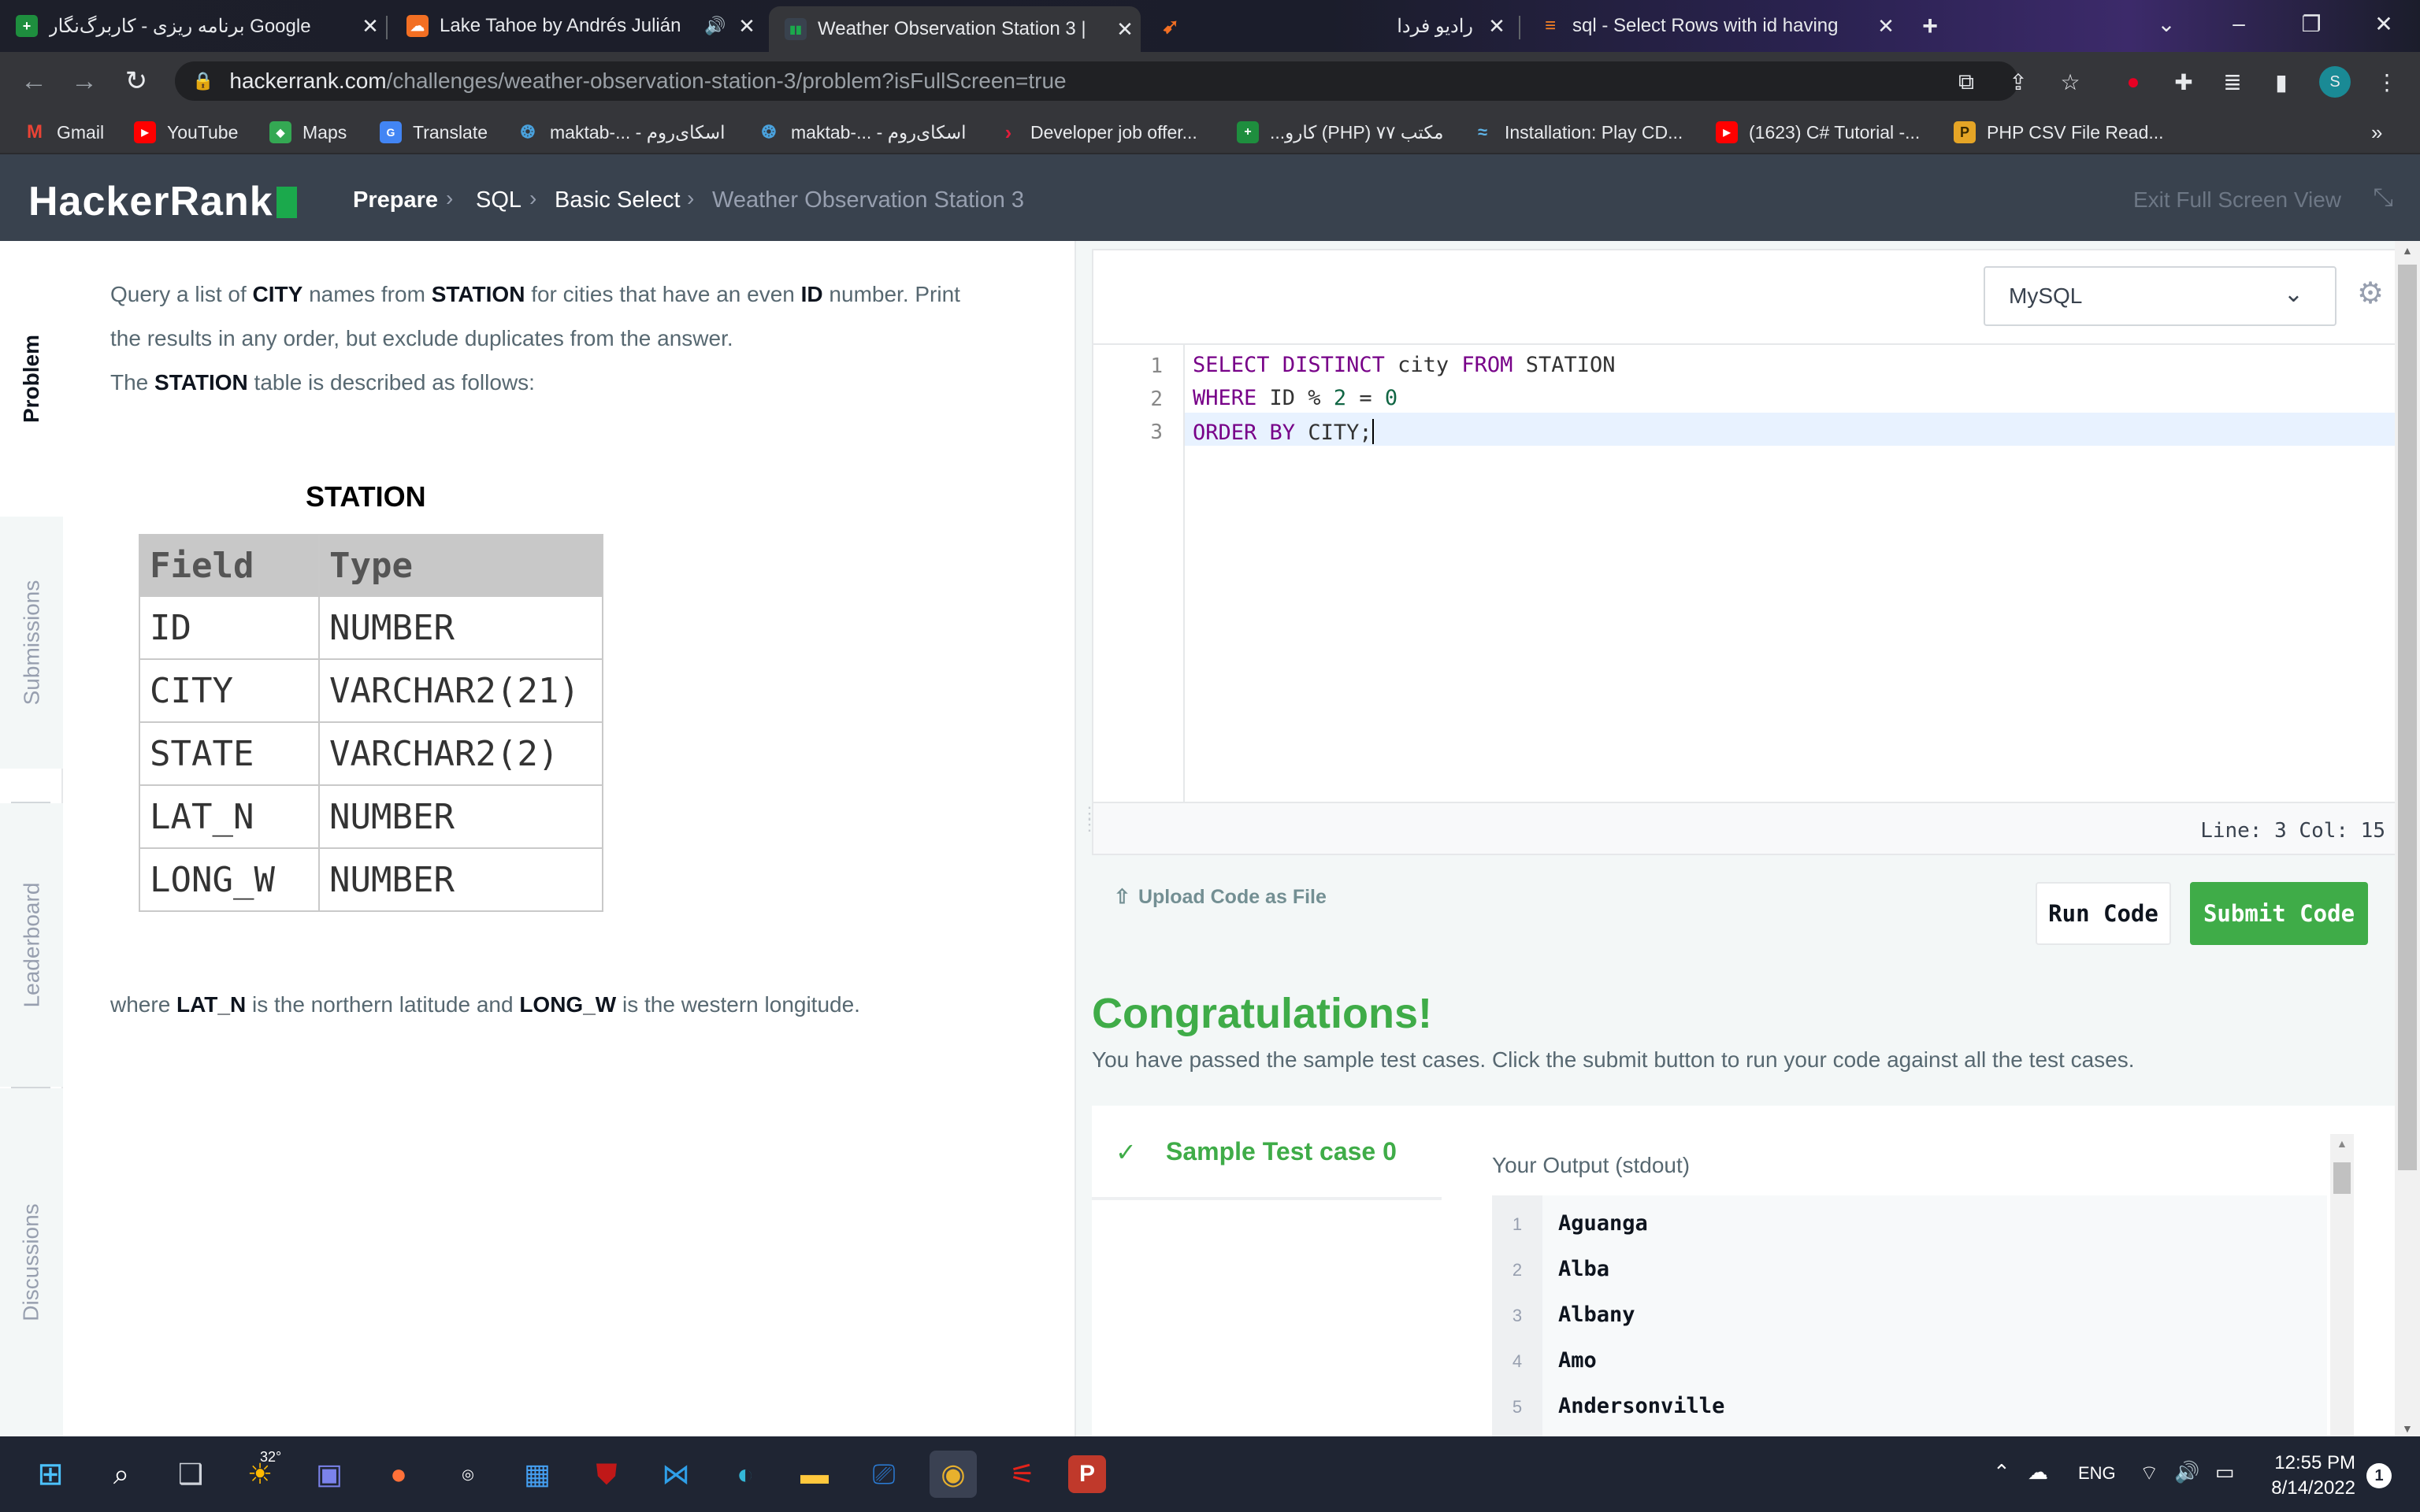  Describe the element at coordinates (1713, 26) in the screenshot. I see `browser-tab-stackoverflow: ≡ sql - Select Rows with id having ✕` at that location.